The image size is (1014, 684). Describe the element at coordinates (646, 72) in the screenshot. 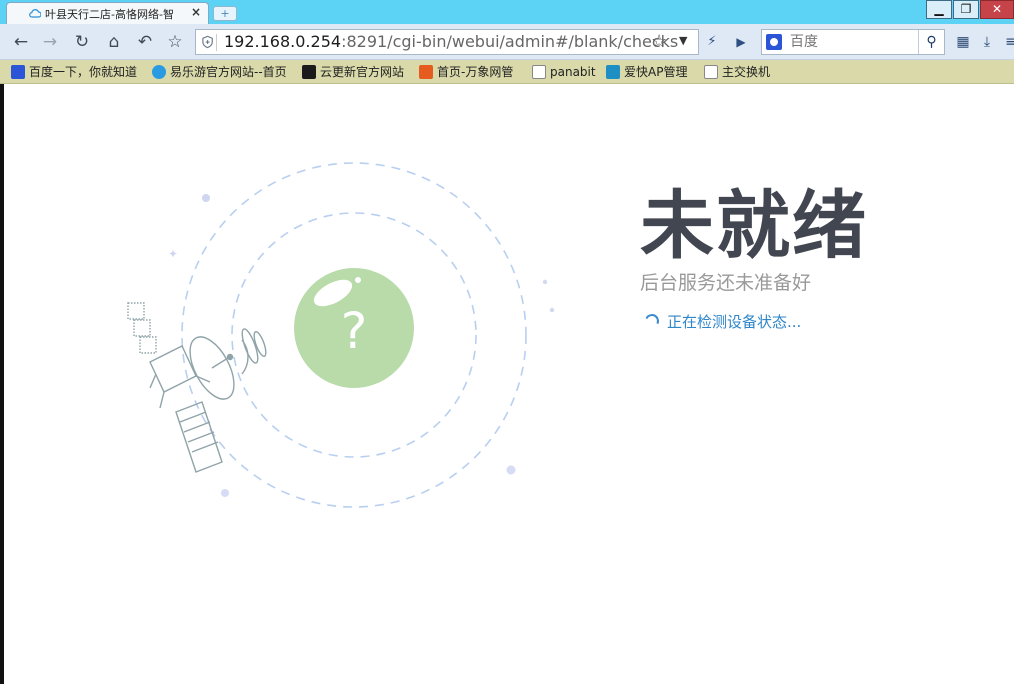

I see `bookmark-ikuai: 爱快AP管理` at that location.